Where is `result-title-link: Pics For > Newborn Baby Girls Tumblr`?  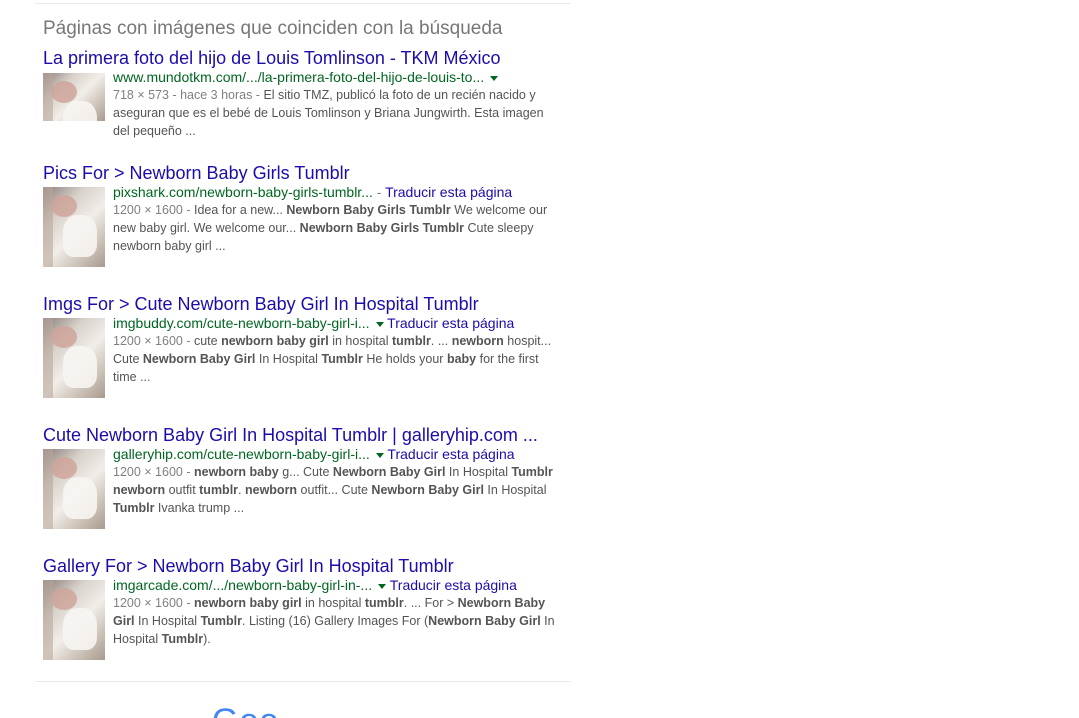
result-title-link: Pics For > Newborn Baby Girls Tumblr is located at coordinates (303, 173).